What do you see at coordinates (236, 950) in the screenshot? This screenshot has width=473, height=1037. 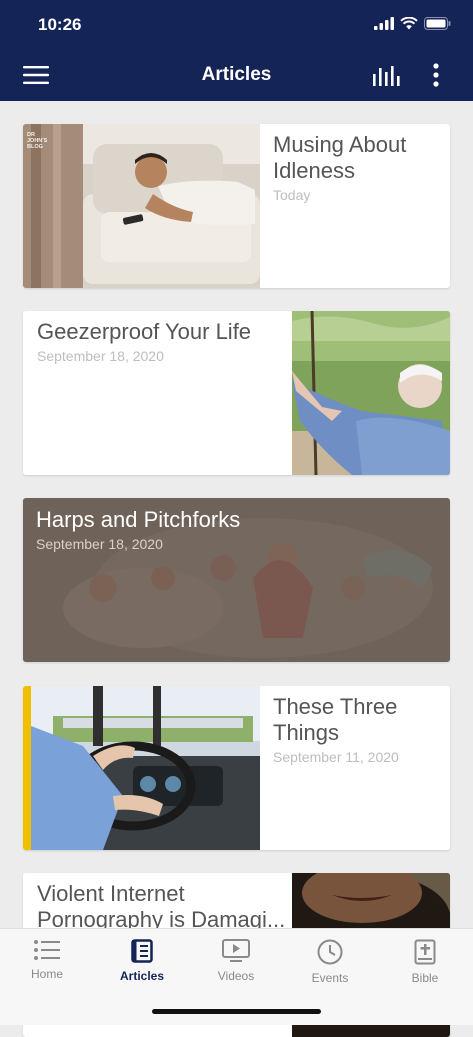 I see `play-screen-icon` at bounding box center [236, 950].